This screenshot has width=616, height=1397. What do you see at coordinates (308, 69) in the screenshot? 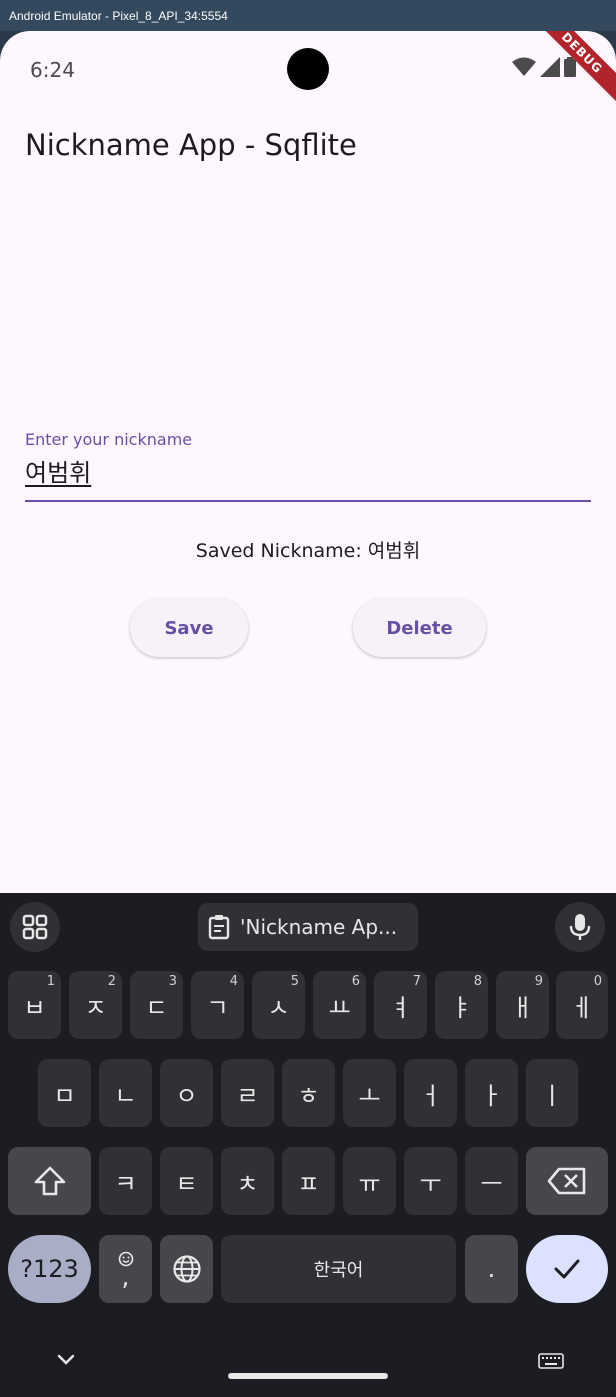
I see `camera-cutout` at bounding box center [308, 69].